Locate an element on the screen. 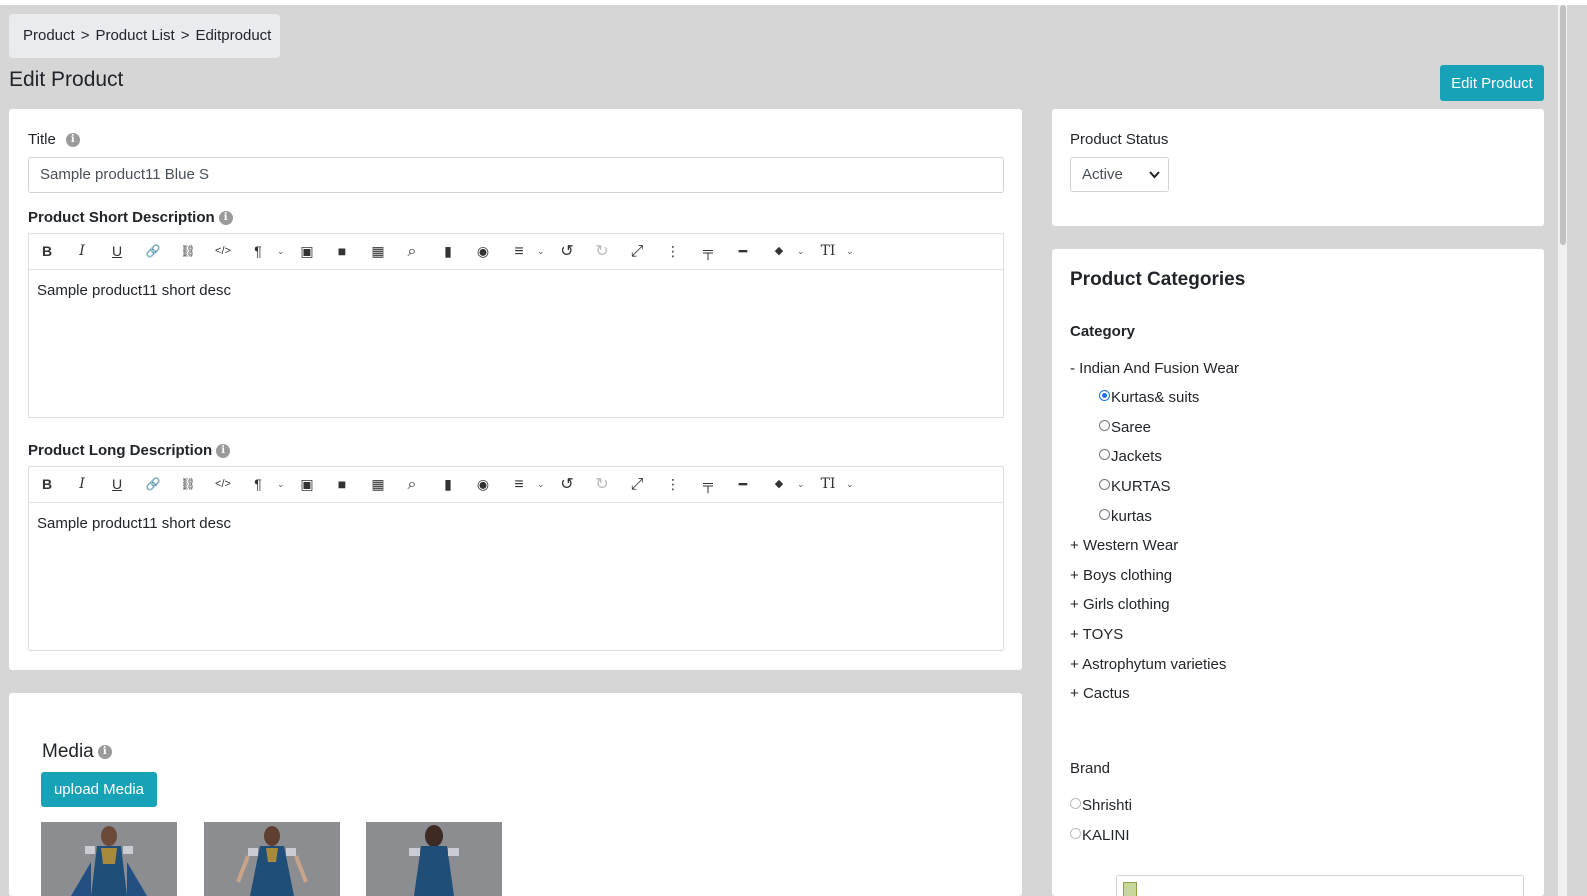 The image size is (1587, 896). brand-option-shrishti: Shrishti is located at coordinates (1101, 805).